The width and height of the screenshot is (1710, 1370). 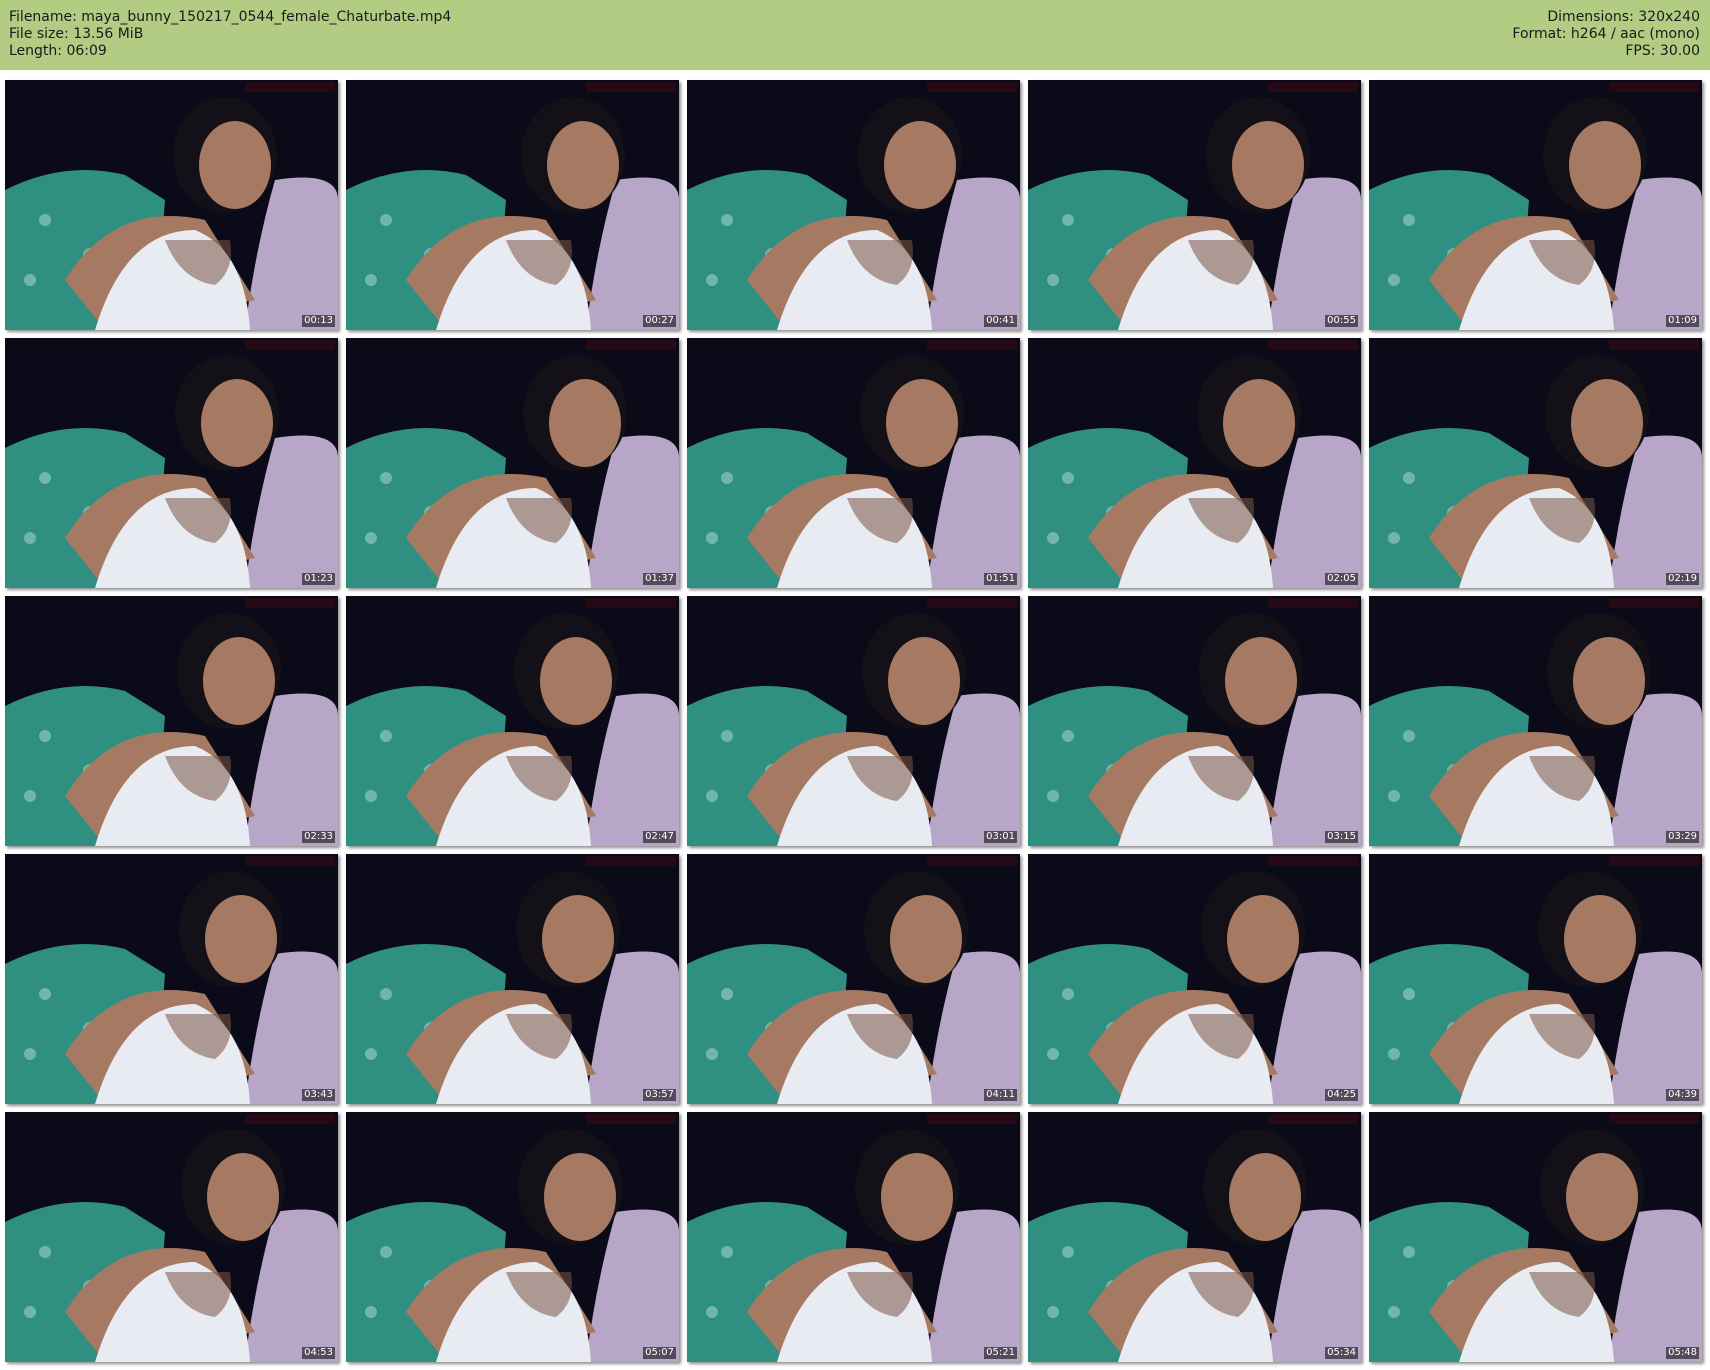 I want to click on filesize-text: File size: 13.56 MiB, so click(x=76, y=34).